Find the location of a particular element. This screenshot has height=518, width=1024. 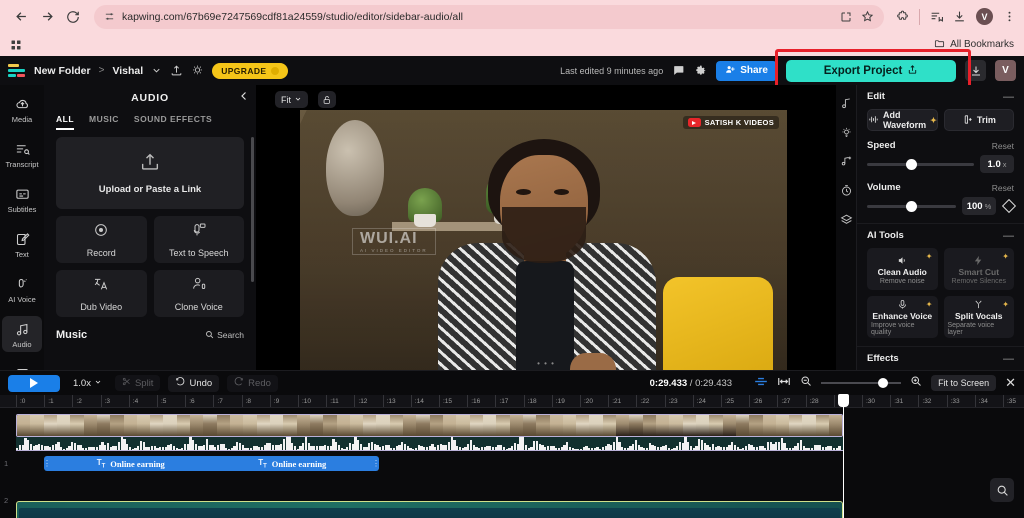

play-button is located at coordinates (34, 383).